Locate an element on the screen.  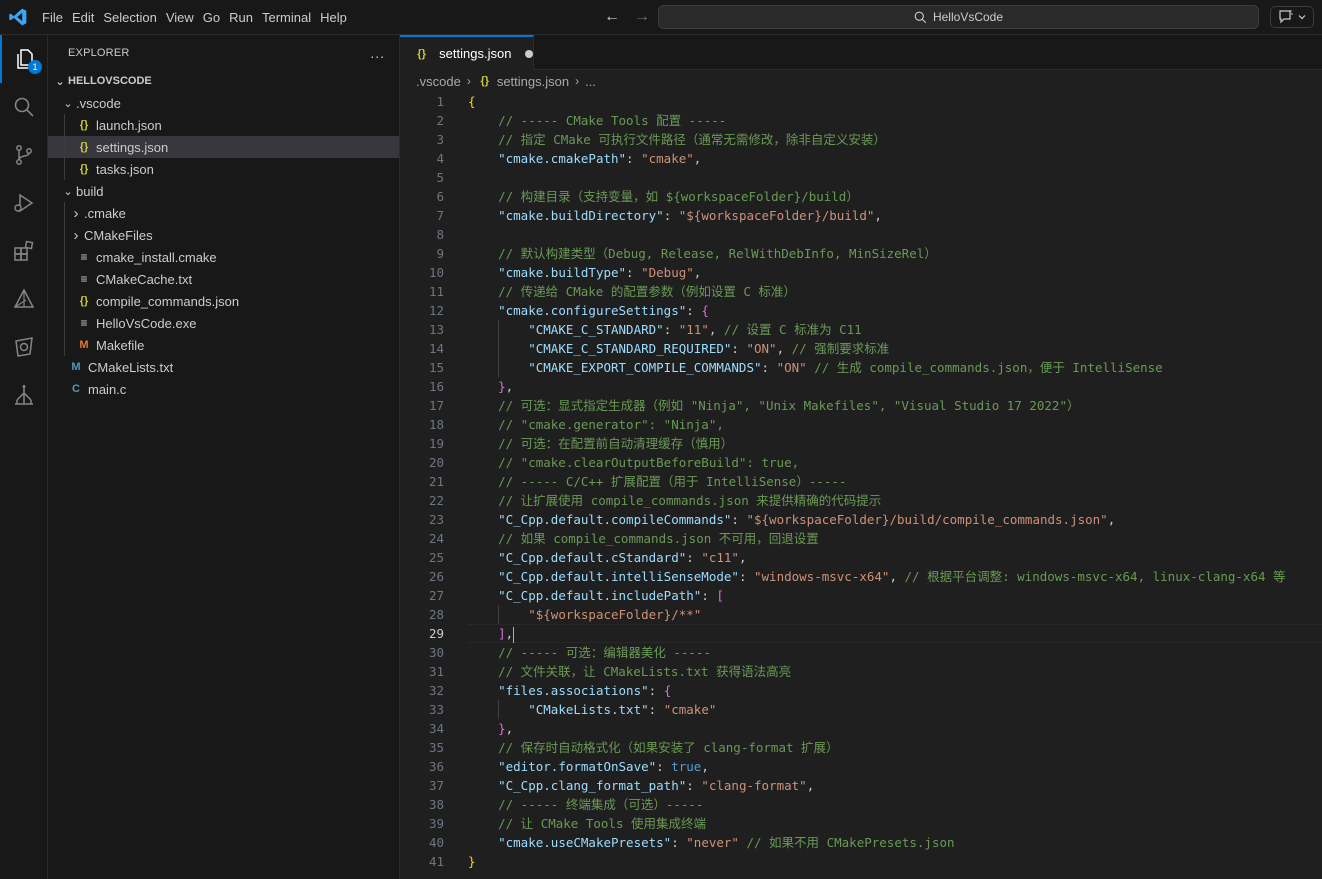
menu-edit: Edit is located at coordinates (85, 17).